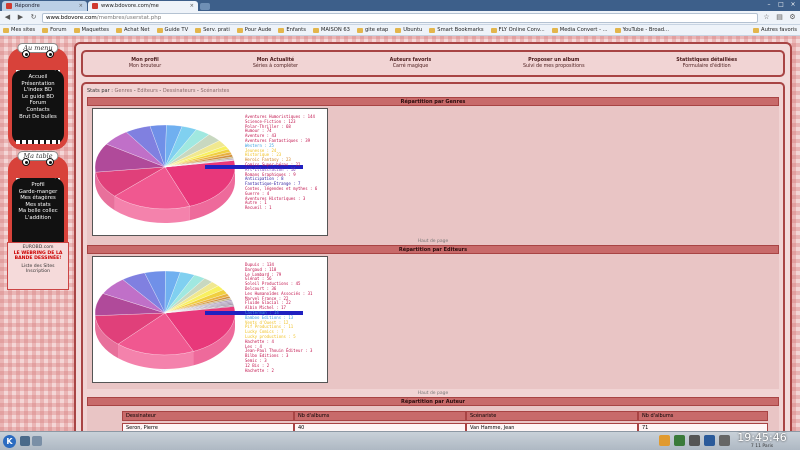  Describe the element at coordinates (38, 272) in the screenshot. I see `webring-signup-link: Inscription` at that location.